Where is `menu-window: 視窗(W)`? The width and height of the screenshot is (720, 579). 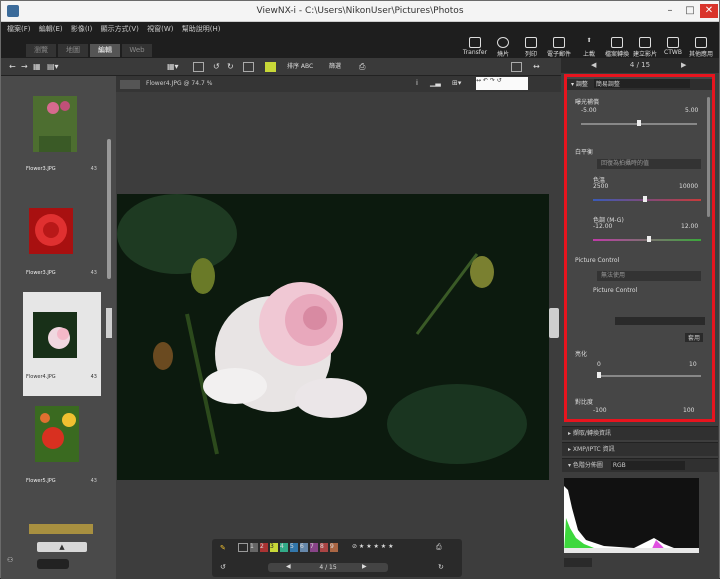 menu-window: 視窗(W) is located at coordinates (160, 29).